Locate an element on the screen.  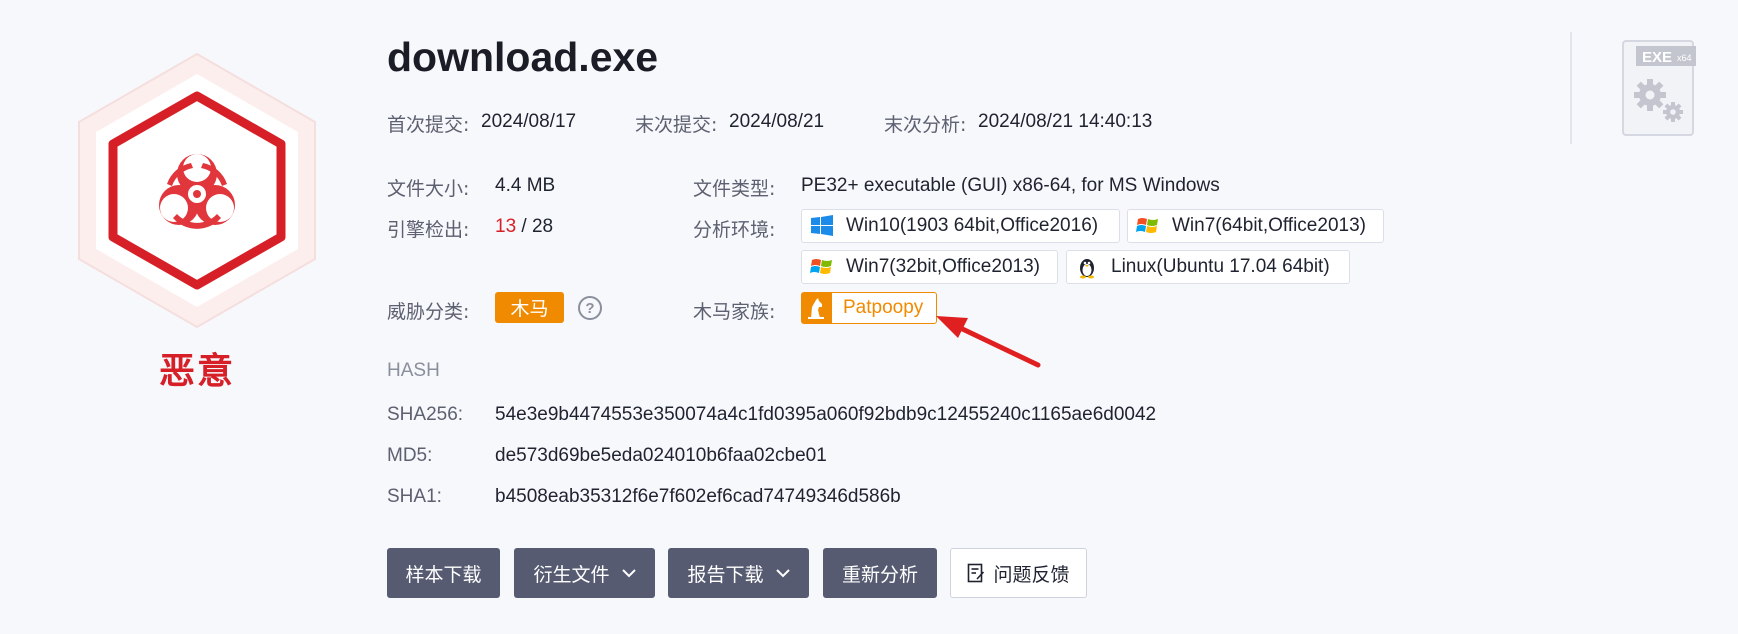
reanalyze-button: 重新分析 is located at coordinates (880, 573).